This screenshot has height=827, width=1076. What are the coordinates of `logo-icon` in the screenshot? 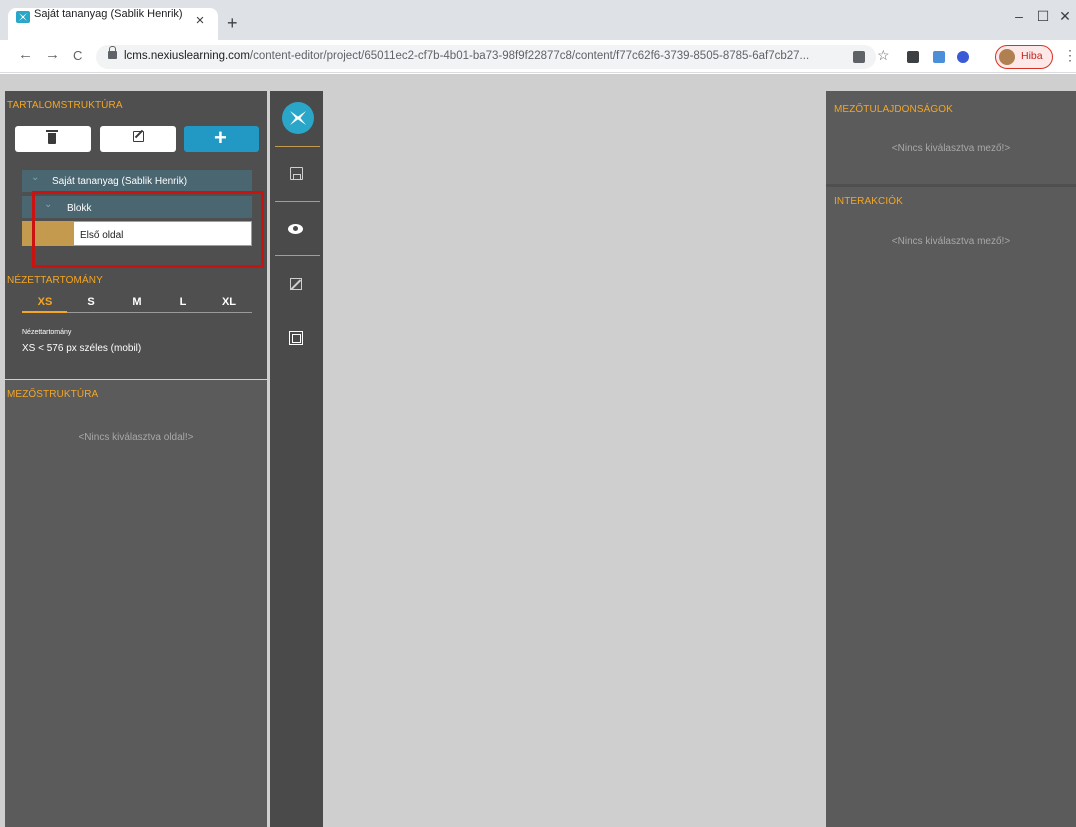 It's located at (298, 118).